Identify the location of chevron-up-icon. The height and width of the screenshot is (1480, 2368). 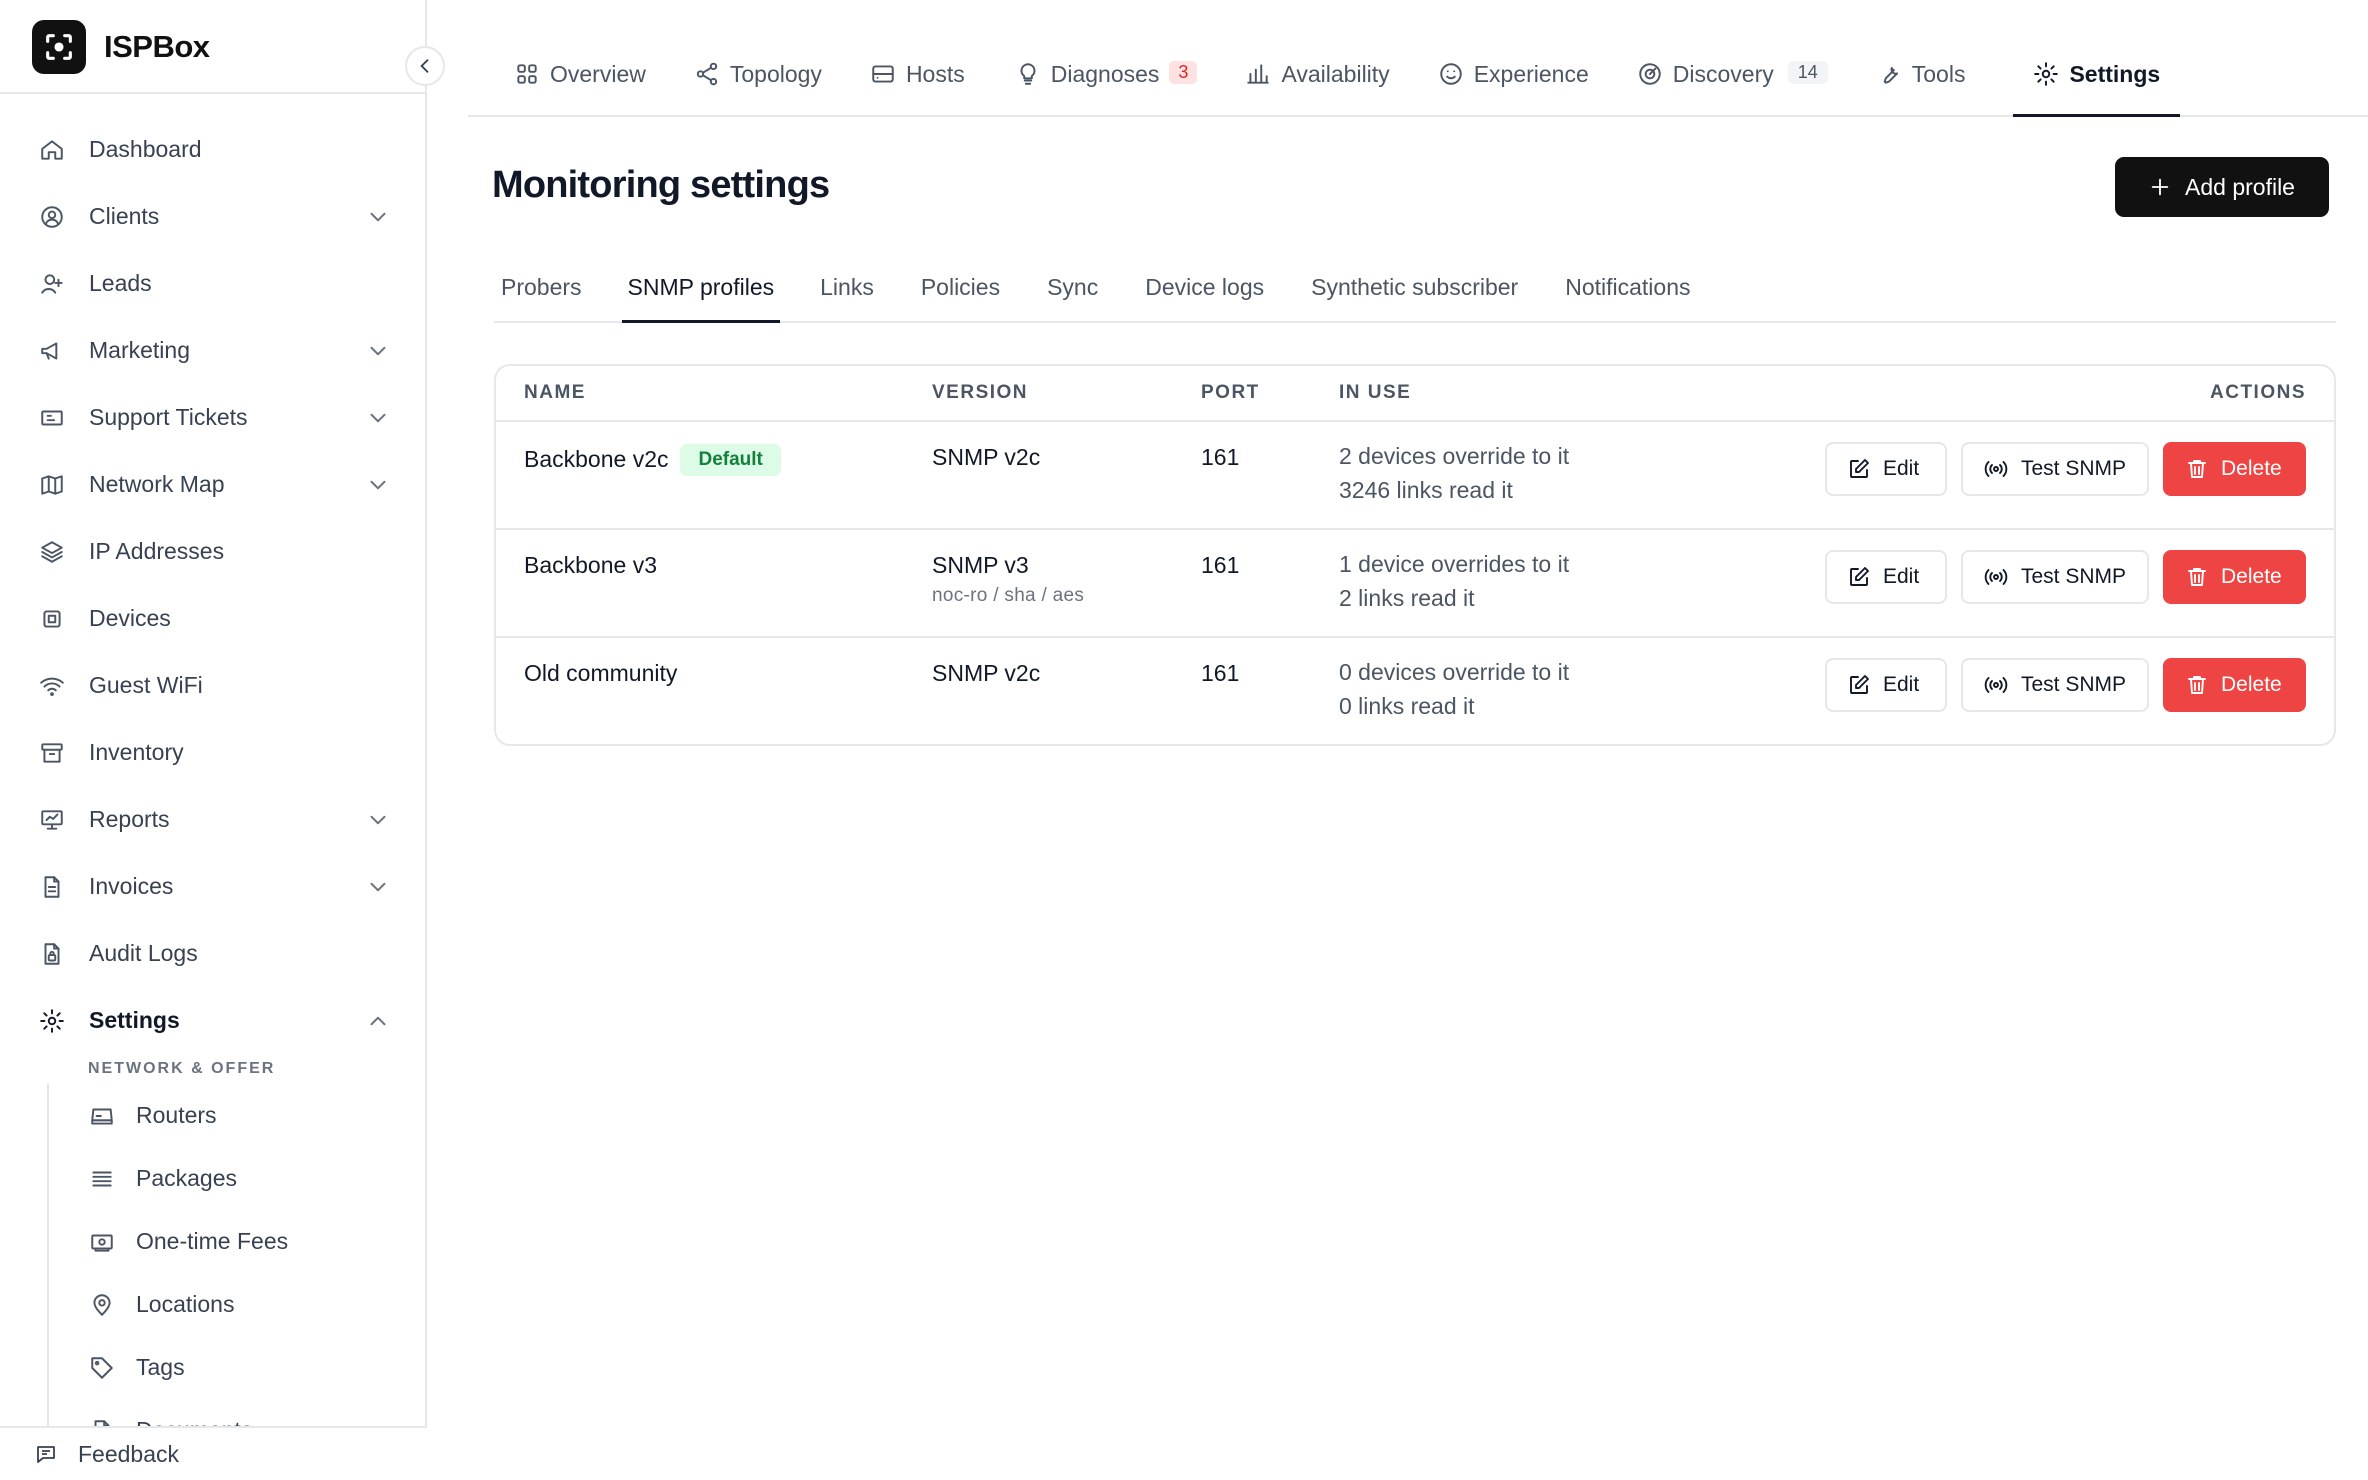
(378, 1021).